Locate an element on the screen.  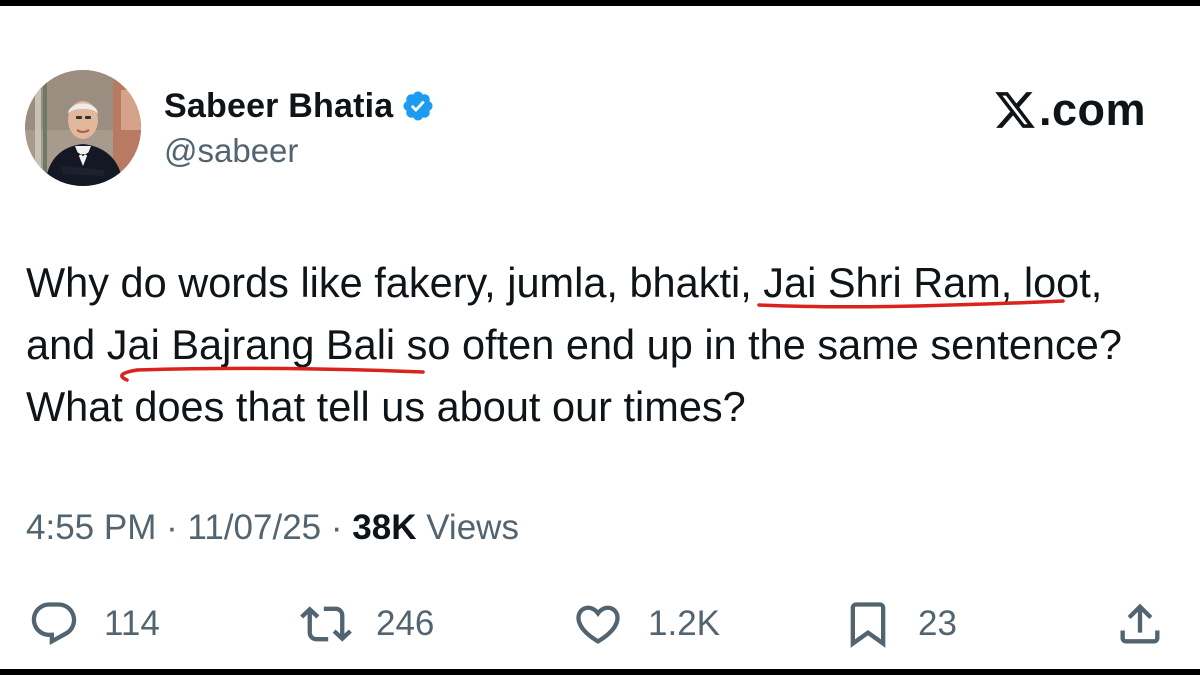
action-bar: 114 246 1.2K 23 is located at coordinates (600, 624).